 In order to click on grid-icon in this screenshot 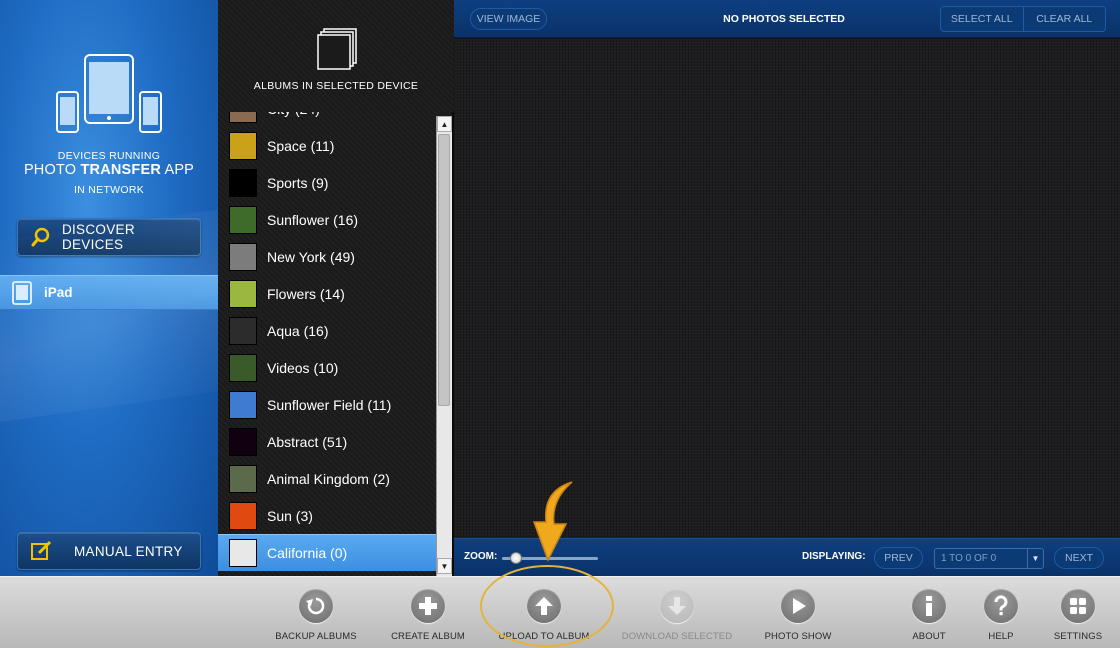, I will do `click(1078, 606)`.